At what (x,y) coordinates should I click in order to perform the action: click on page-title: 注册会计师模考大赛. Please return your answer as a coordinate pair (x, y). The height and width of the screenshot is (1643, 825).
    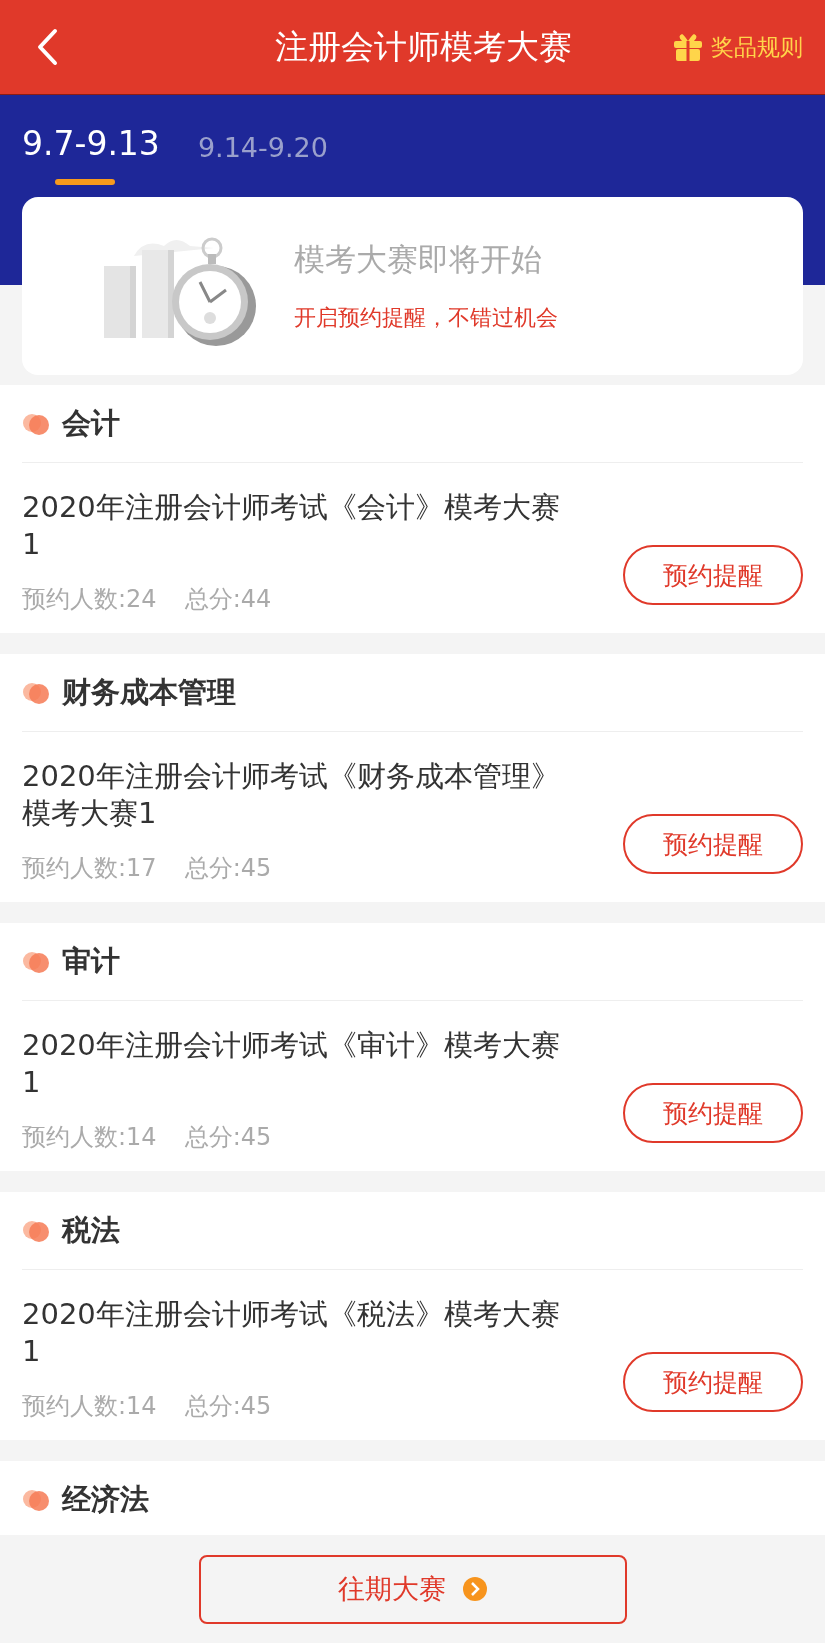
    Looking at the image, I should click on (423, 46).